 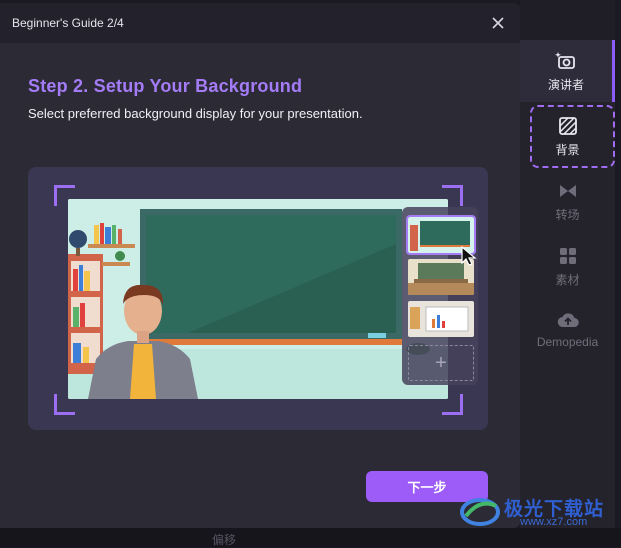 I want to click on sidebar-item-presenter: 演讲者, so click(x=567, y=71).